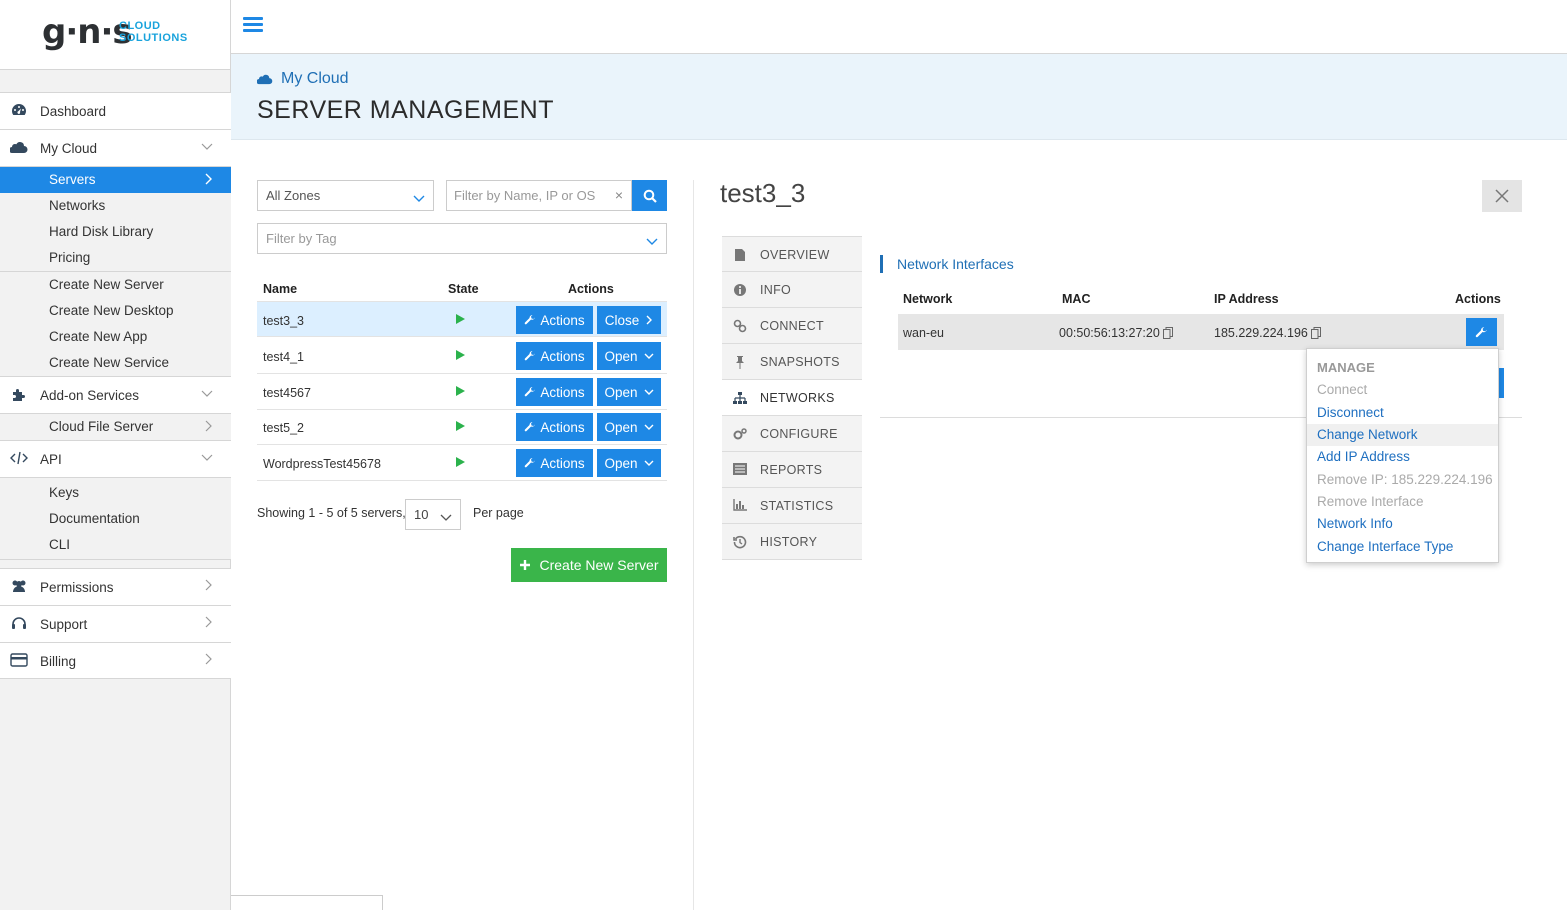 This screenshot has width=1567, height=910. Describe the element at coordinates (589, 565) in the screenshot. I see `create-new-server-button: Create New Server` at that location.